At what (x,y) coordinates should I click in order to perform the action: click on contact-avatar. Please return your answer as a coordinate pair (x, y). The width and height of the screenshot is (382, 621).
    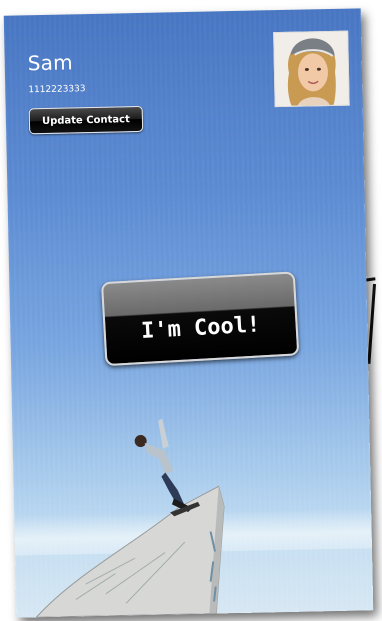
    Looking at the image, I should click on (311, 69).